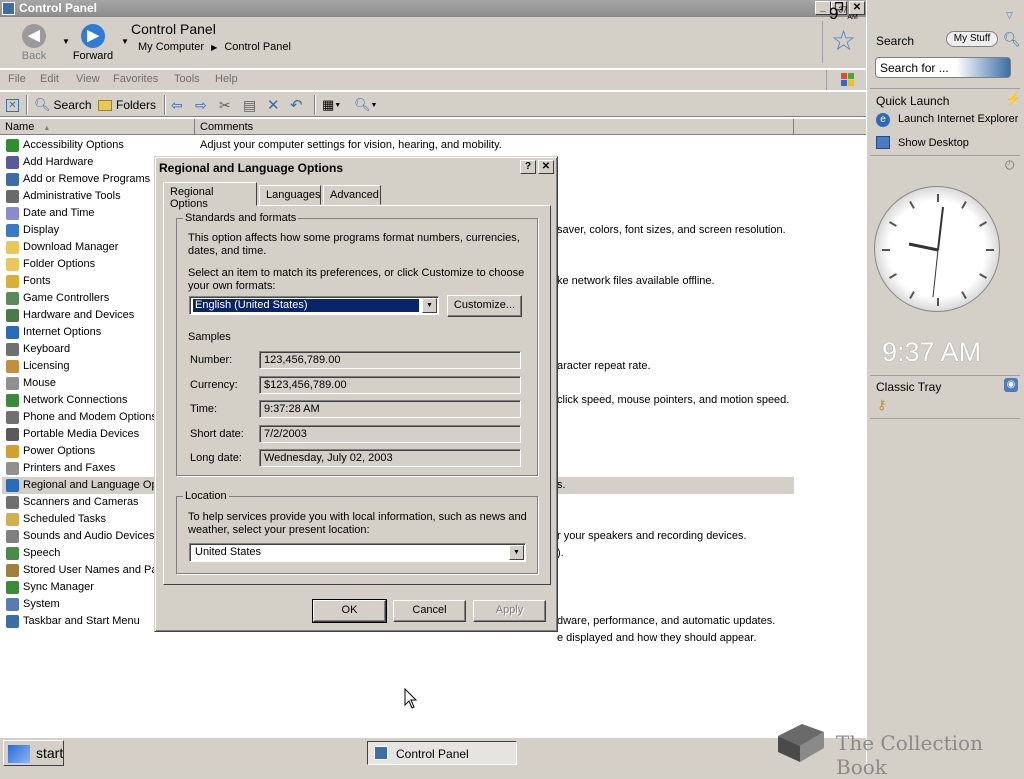 Image resolution: width=1024 pixels, height=779 pixels. Describe the element at coordinates (296, 105) in the screenshot. I see `undo-icon: ↶` at that location.